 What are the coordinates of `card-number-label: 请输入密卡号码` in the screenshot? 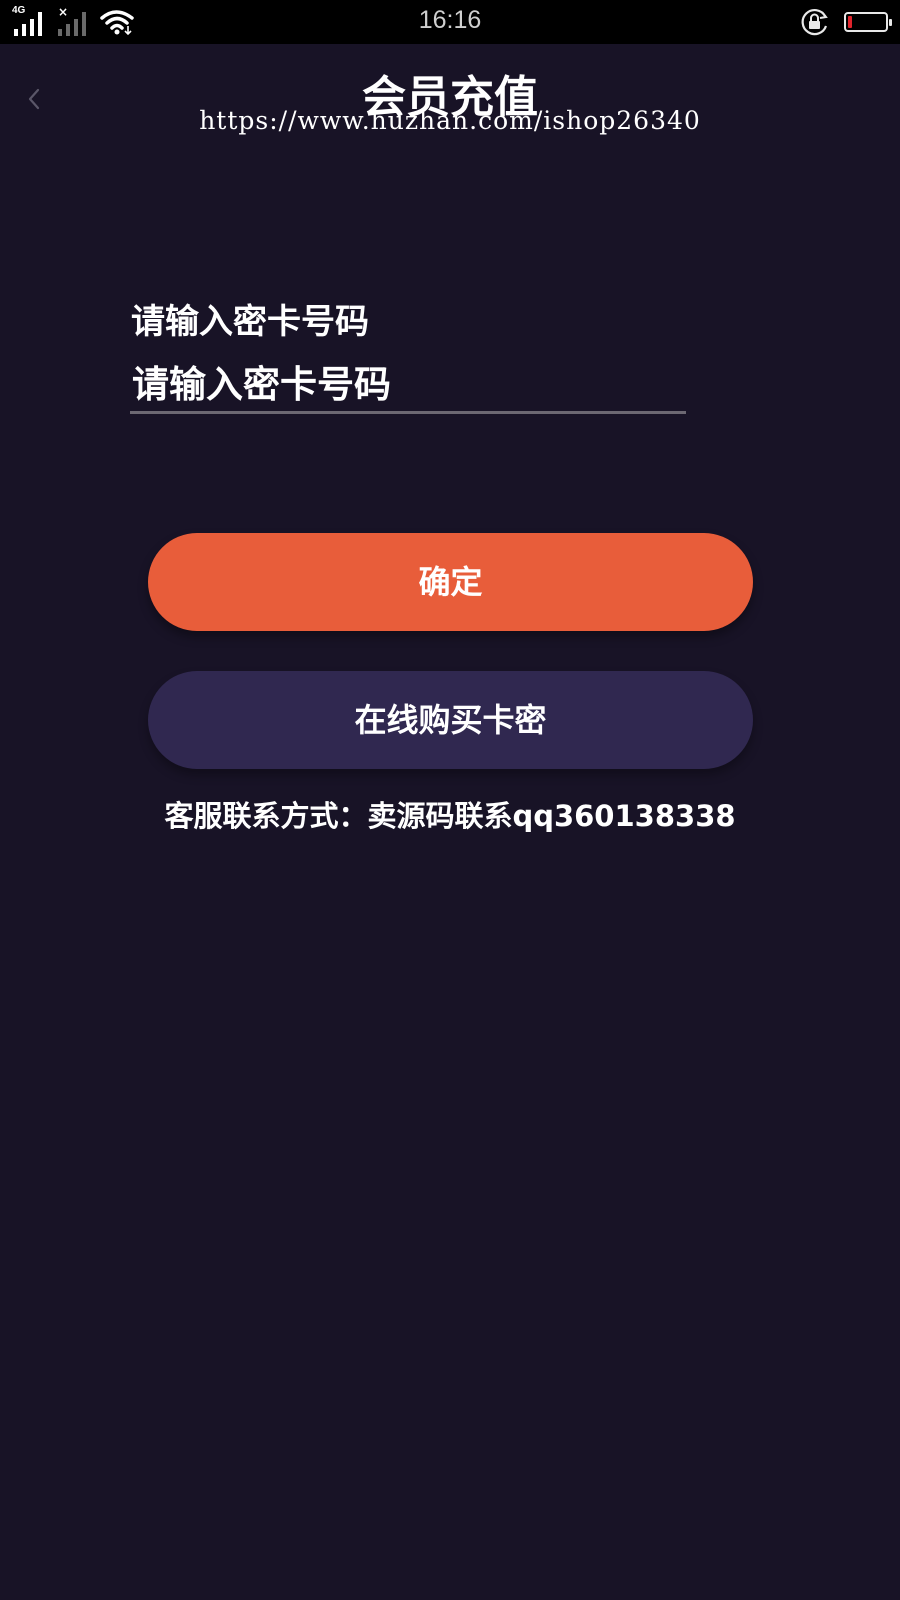 It's located at (250, 322).